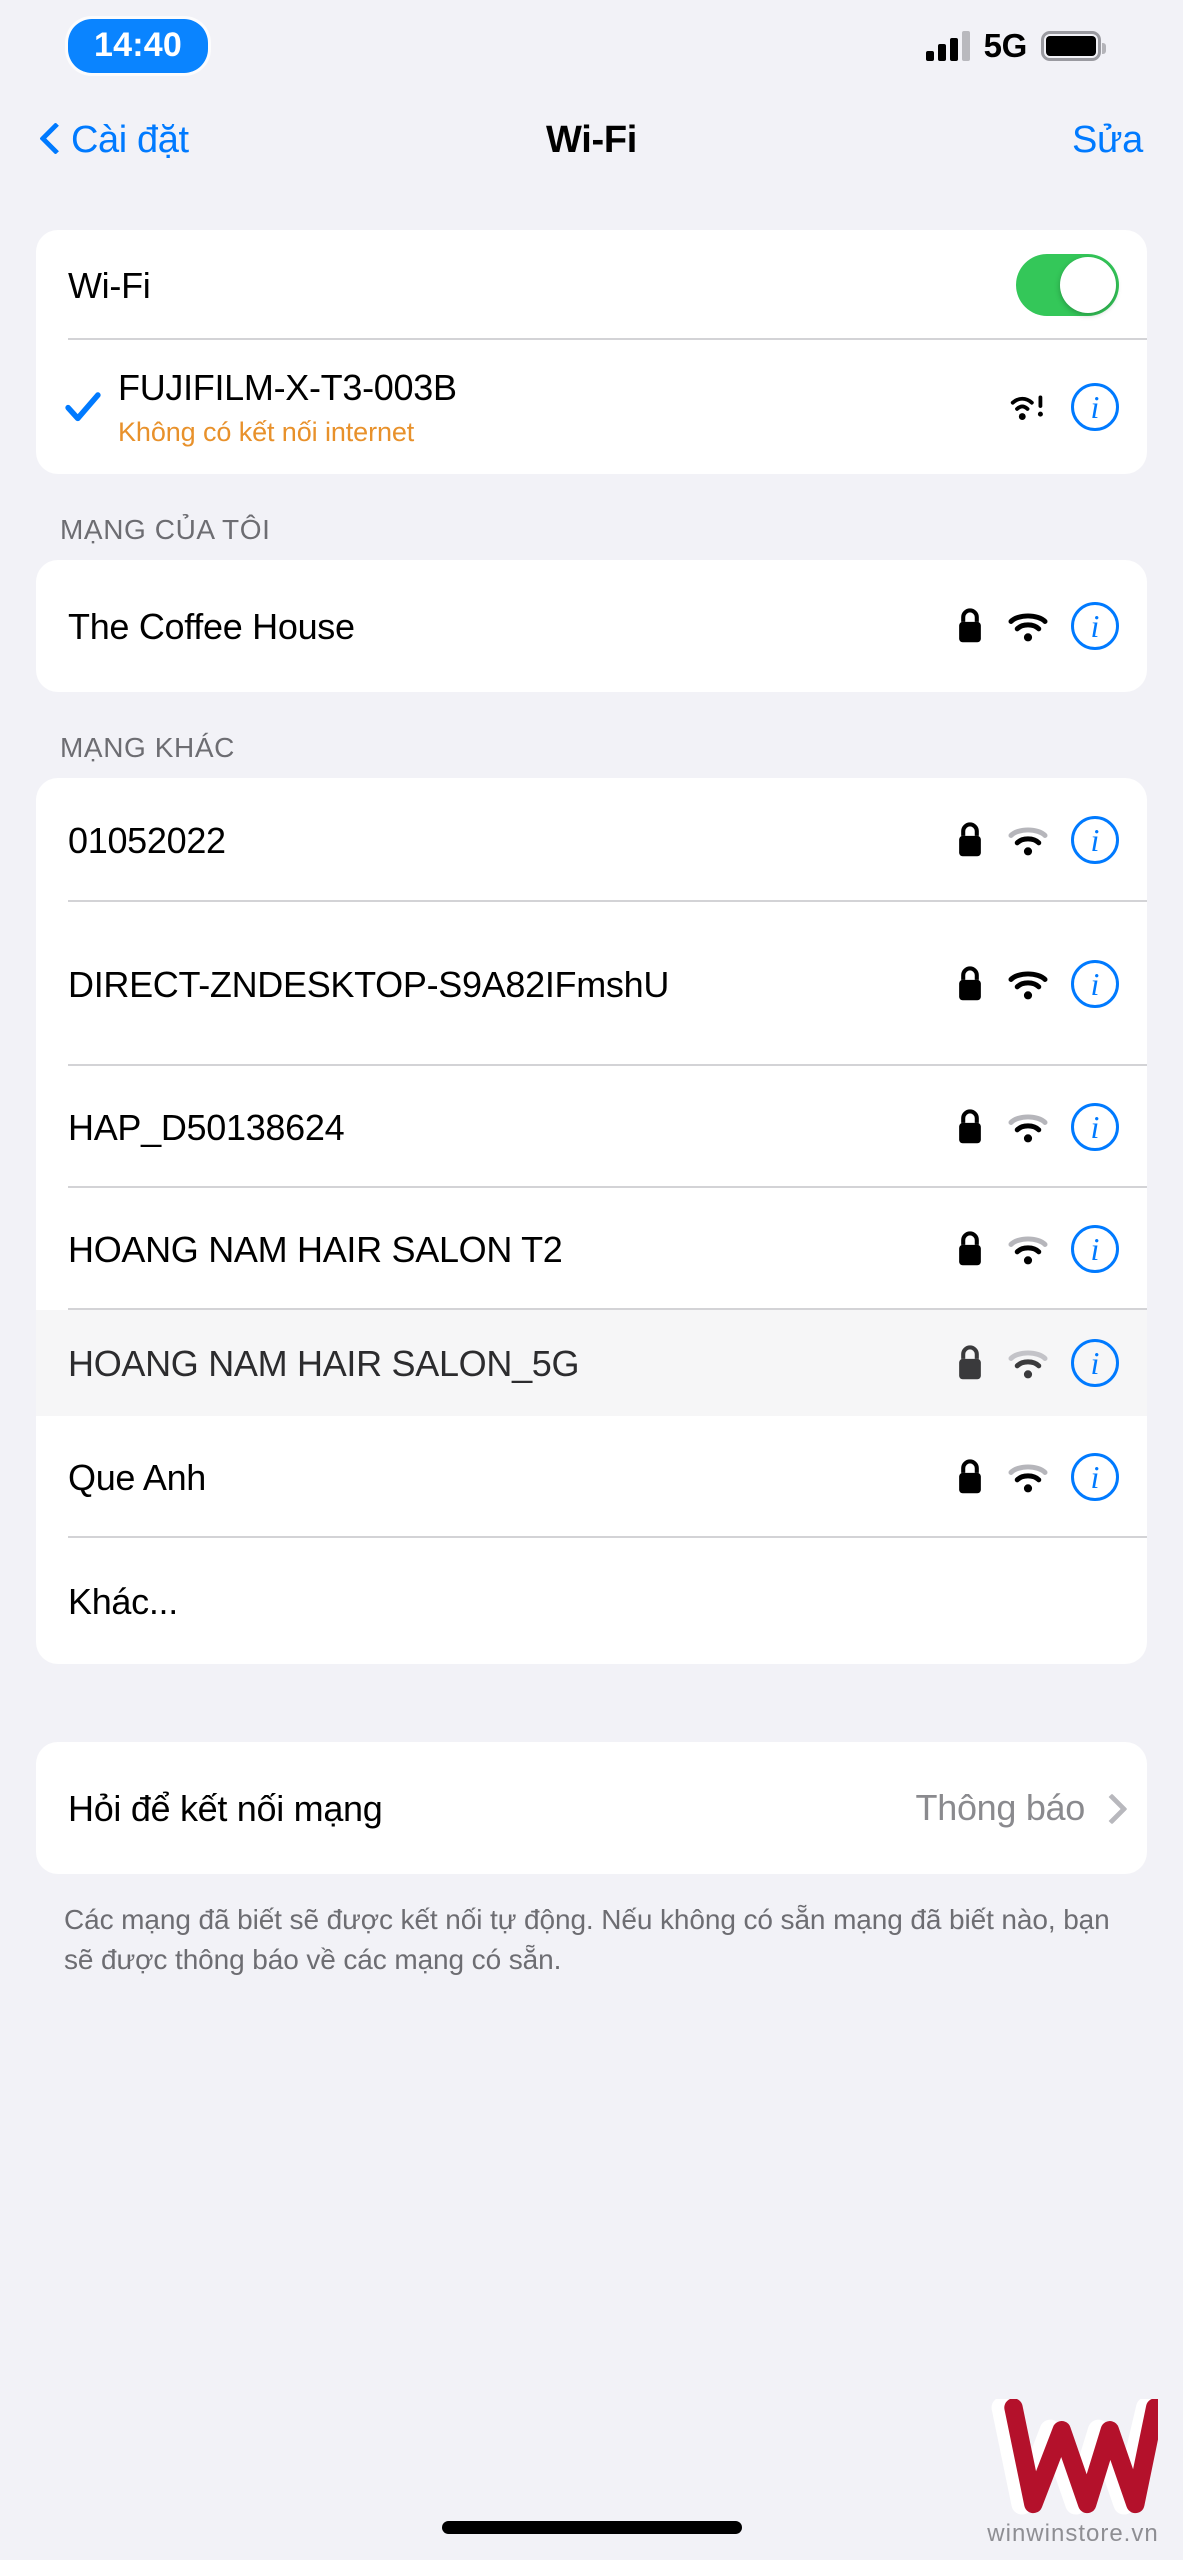  I want to click on network-row-01052022: 01052022 i, so click(591, 840).